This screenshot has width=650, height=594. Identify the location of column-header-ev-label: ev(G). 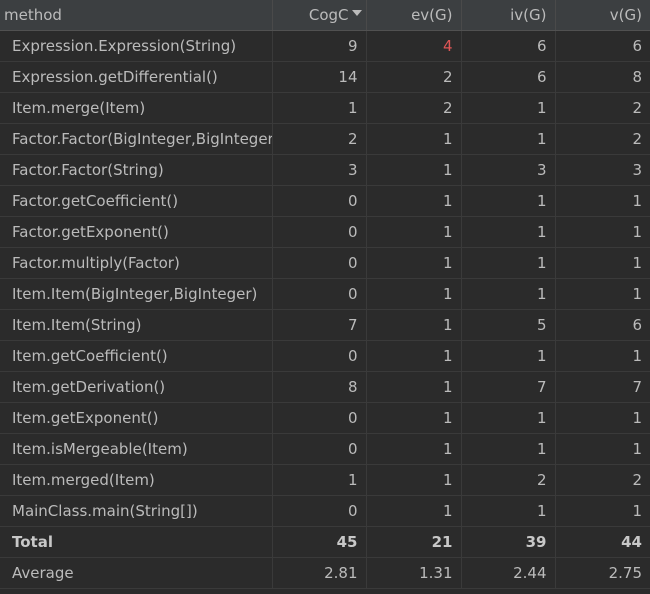
(432, 15).